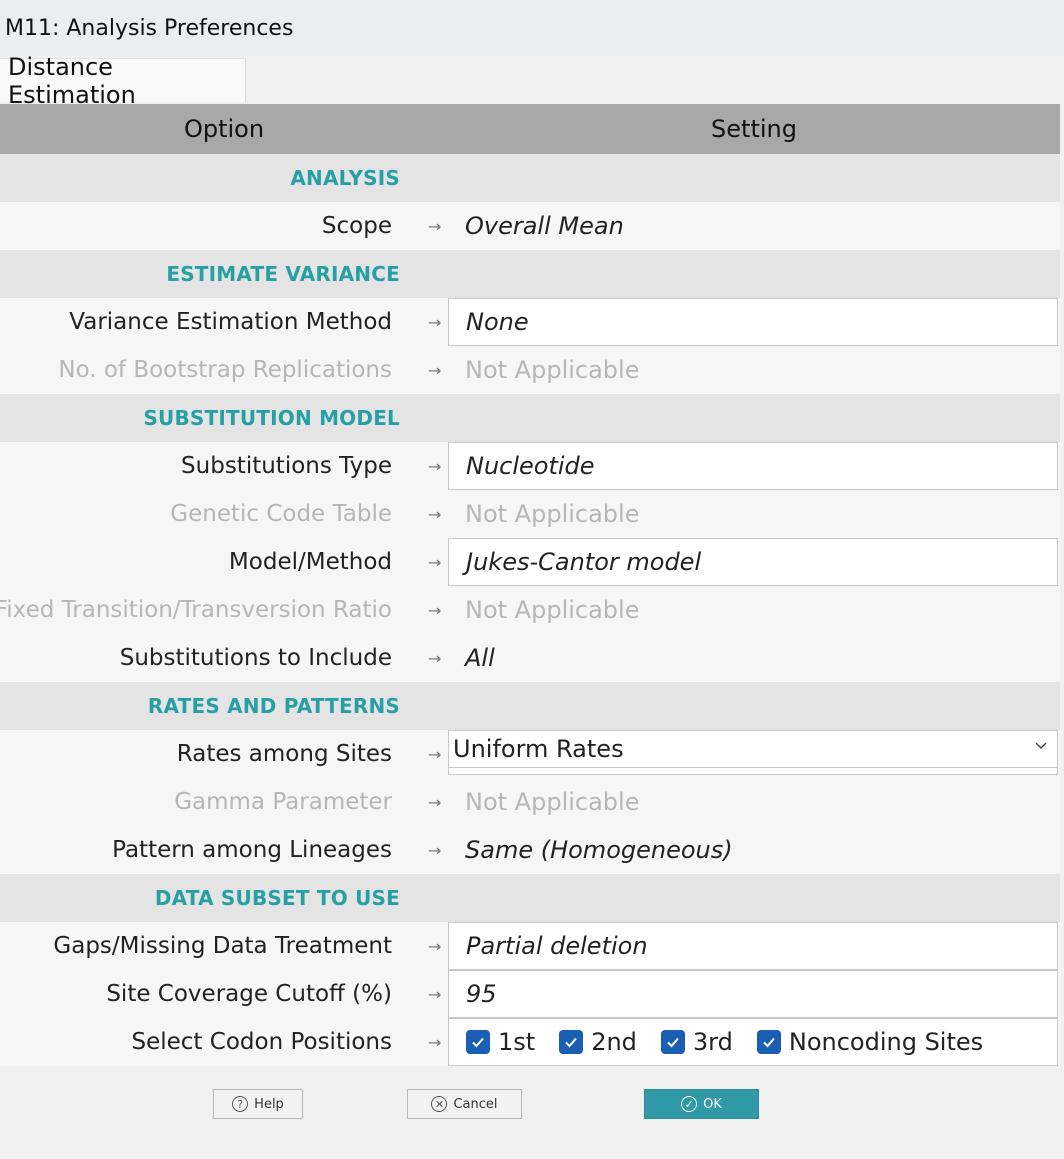  Describe the element at coordinates (753, 749) in the screenshot. I see `rates-among-sites-dropdown: Uniform Rates` at that location.